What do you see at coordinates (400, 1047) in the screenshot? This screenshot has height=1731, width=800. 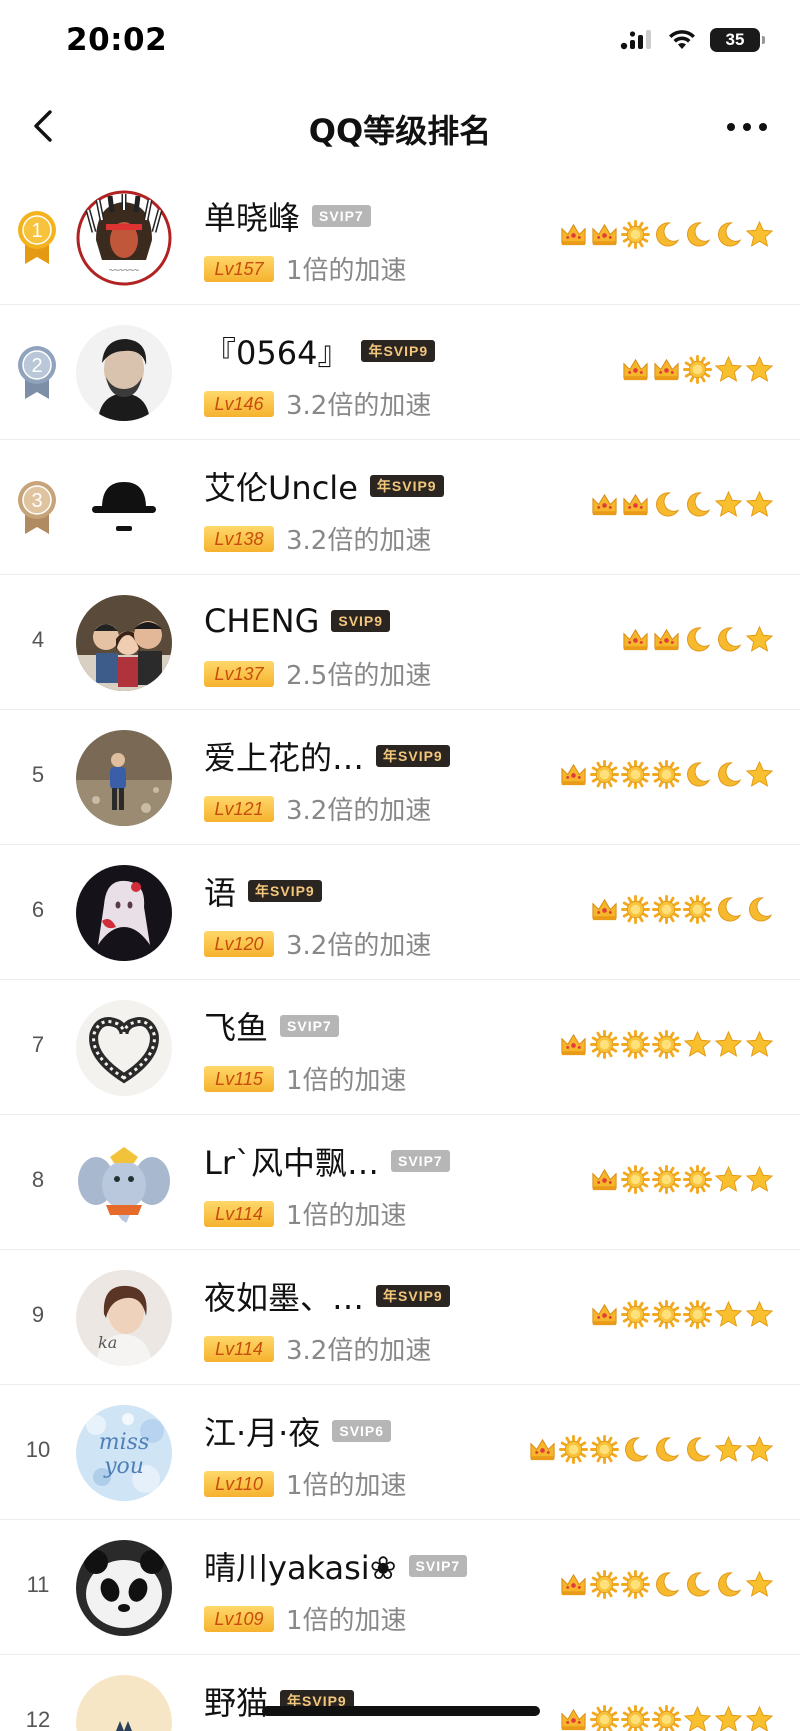 I see `ranking-row: 7 飞鱼 SVIP7 Lv115 1倍的加速` at bounding box center [400, 1047].